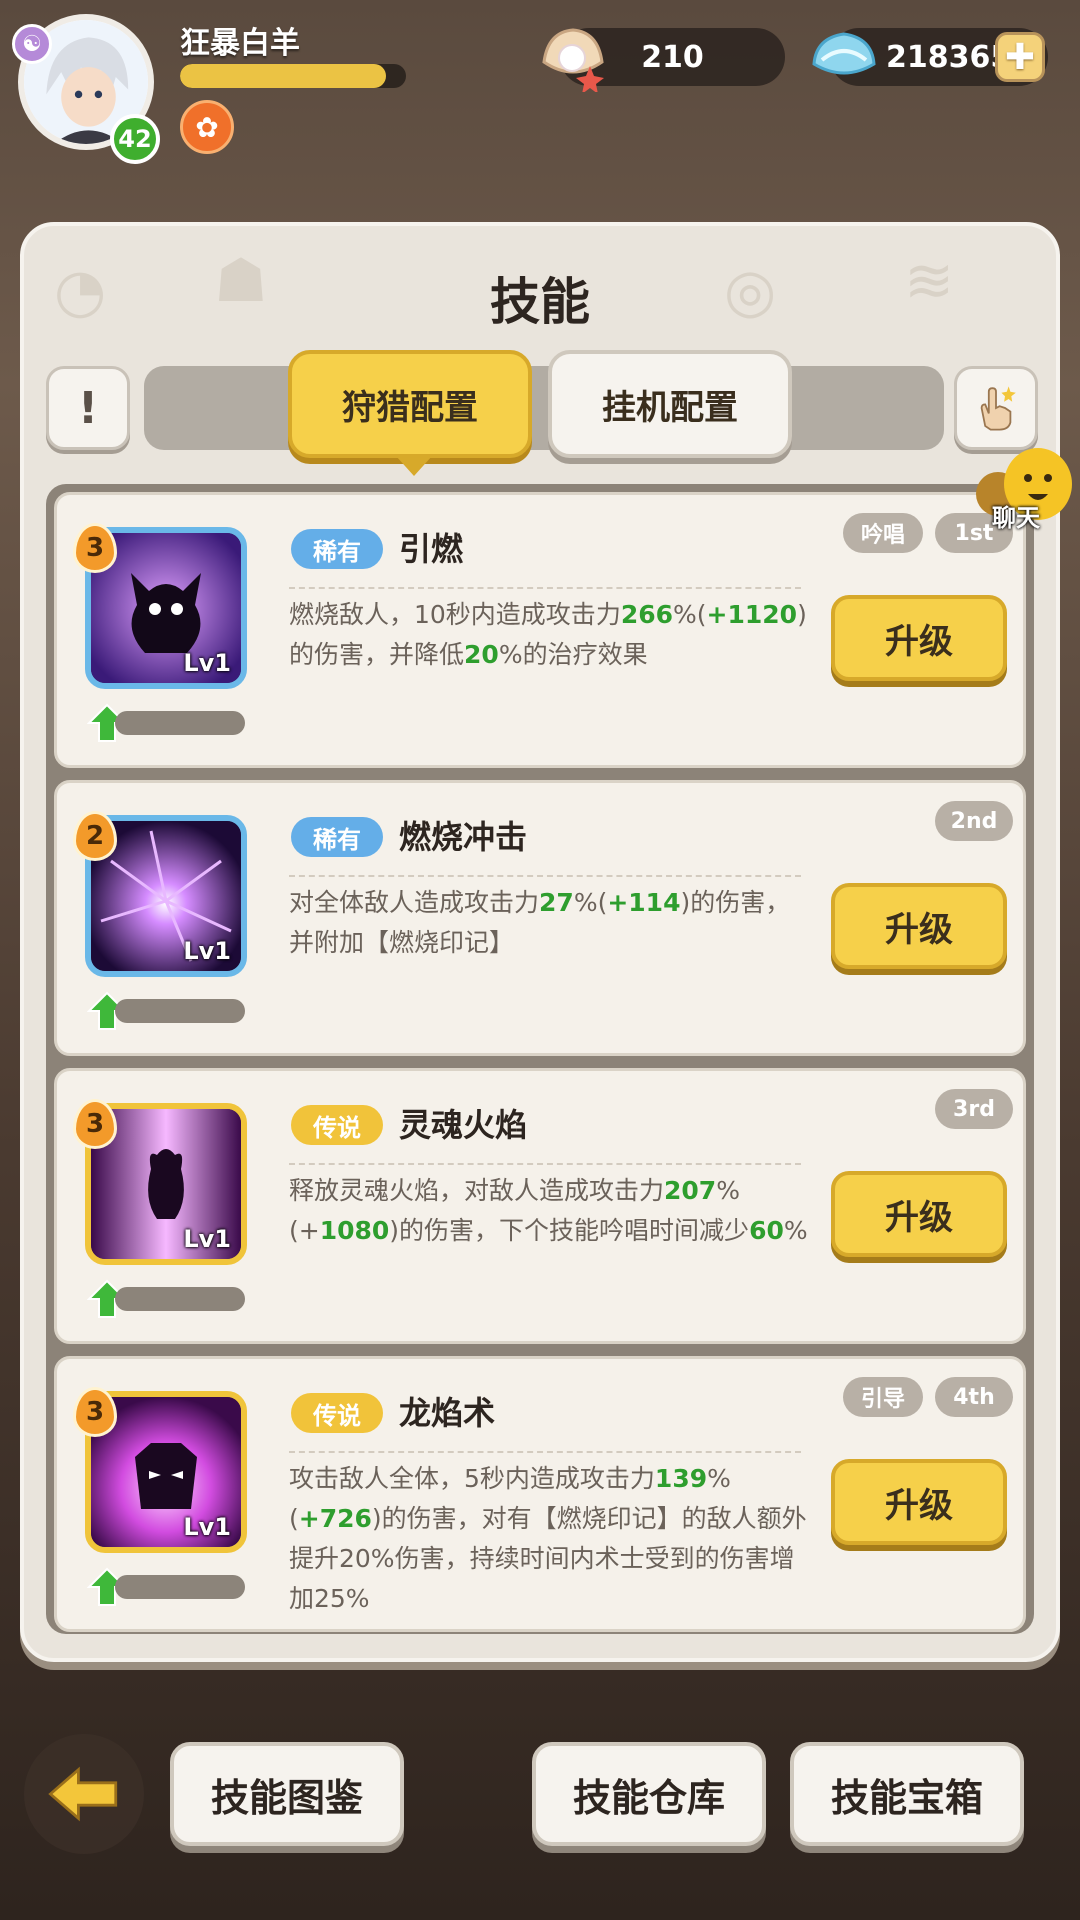  What do you see at coordinates (88, 408) in the screenshot?
I see `info-button: !` at bounding box center [88, 408].